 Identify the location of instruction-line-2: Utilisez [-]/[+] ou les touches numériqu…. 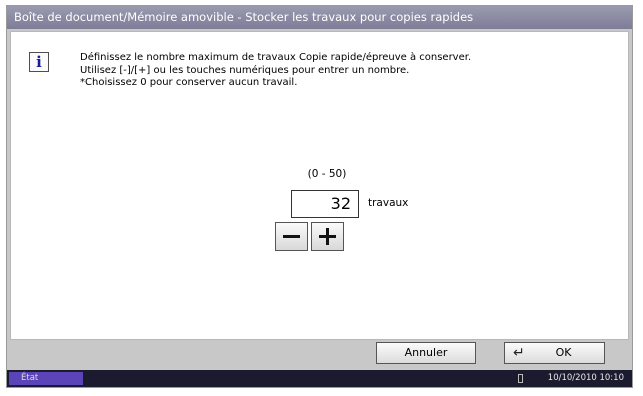
(245, 70).